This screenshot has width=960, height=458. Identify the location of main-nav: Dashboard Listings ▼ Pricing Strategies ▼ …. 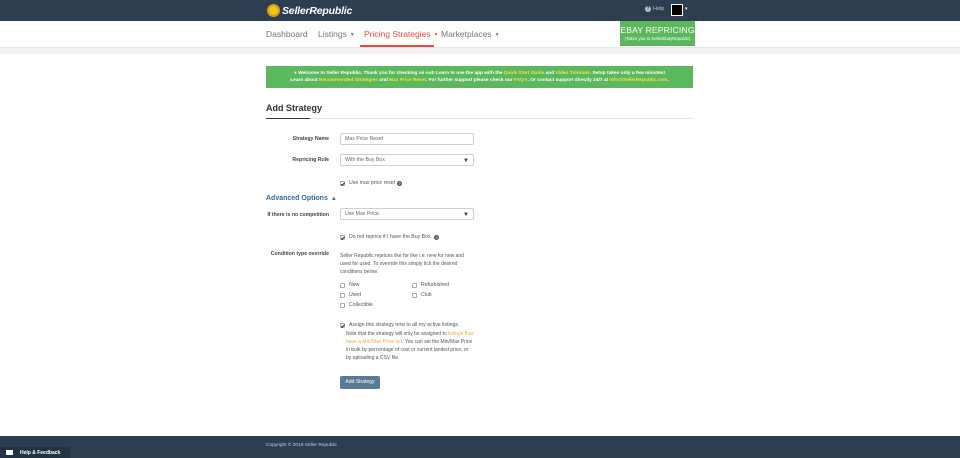
(480, 34).